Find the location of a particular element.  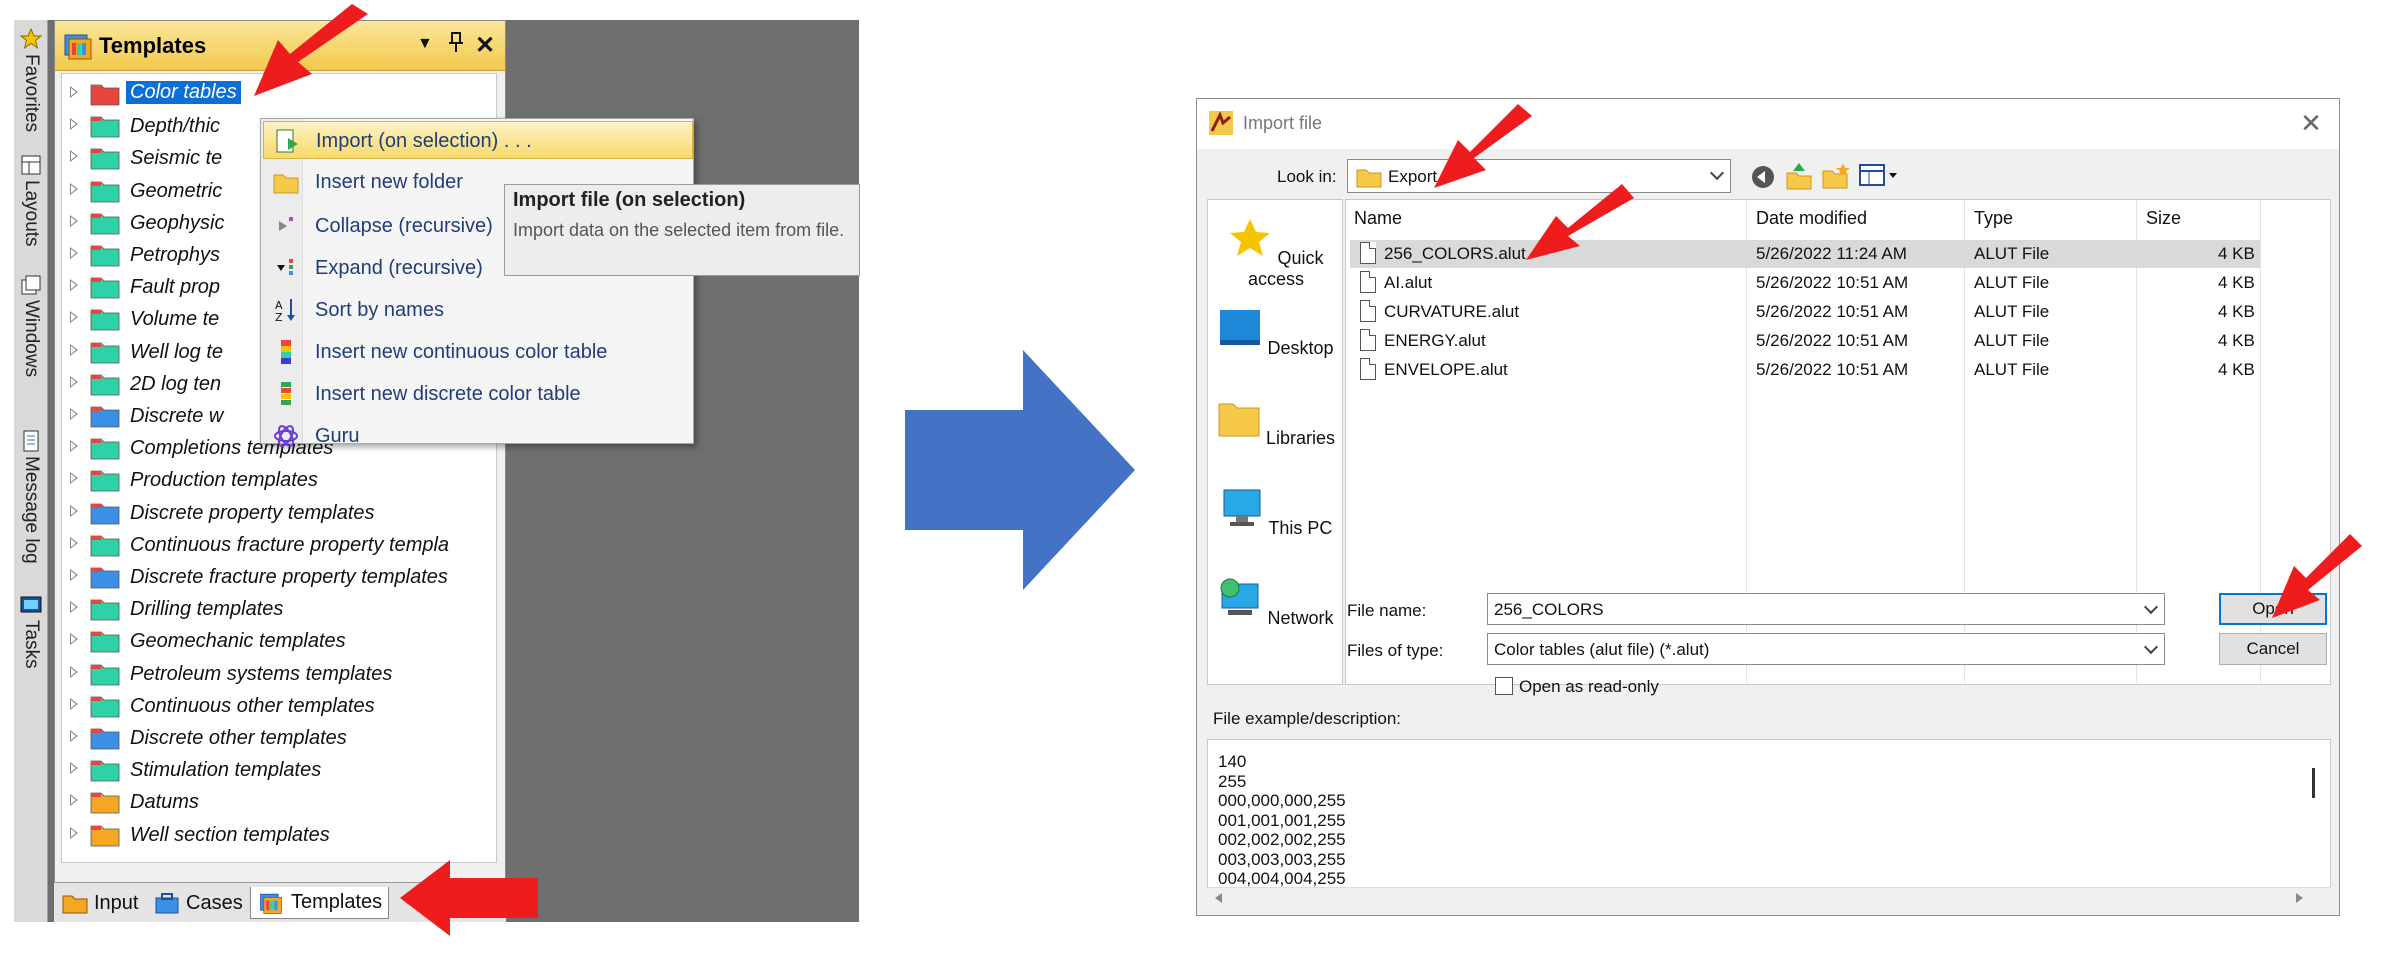

column-header-name: Name is located at coordinates (1378, 218).